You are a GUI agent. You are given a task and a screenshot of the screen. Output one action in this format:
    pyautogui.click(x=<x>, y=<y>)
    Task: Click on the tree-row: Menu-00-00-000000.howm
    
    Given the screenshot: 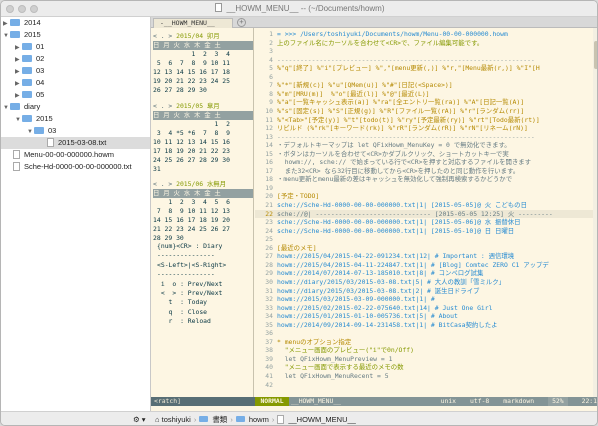 What is the action you would take?
    pyautogui.click(x=81, y=155)
    